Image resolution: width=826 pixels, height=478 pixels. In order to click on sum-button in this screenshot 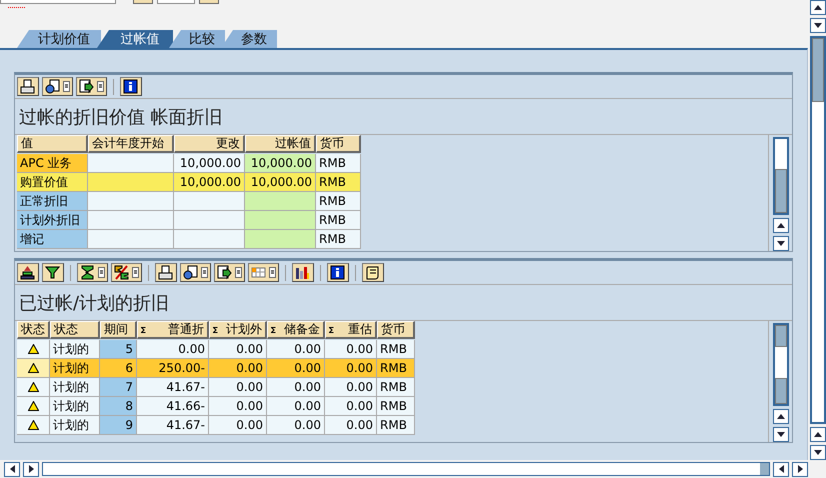, I will do `click(92, 272)`.